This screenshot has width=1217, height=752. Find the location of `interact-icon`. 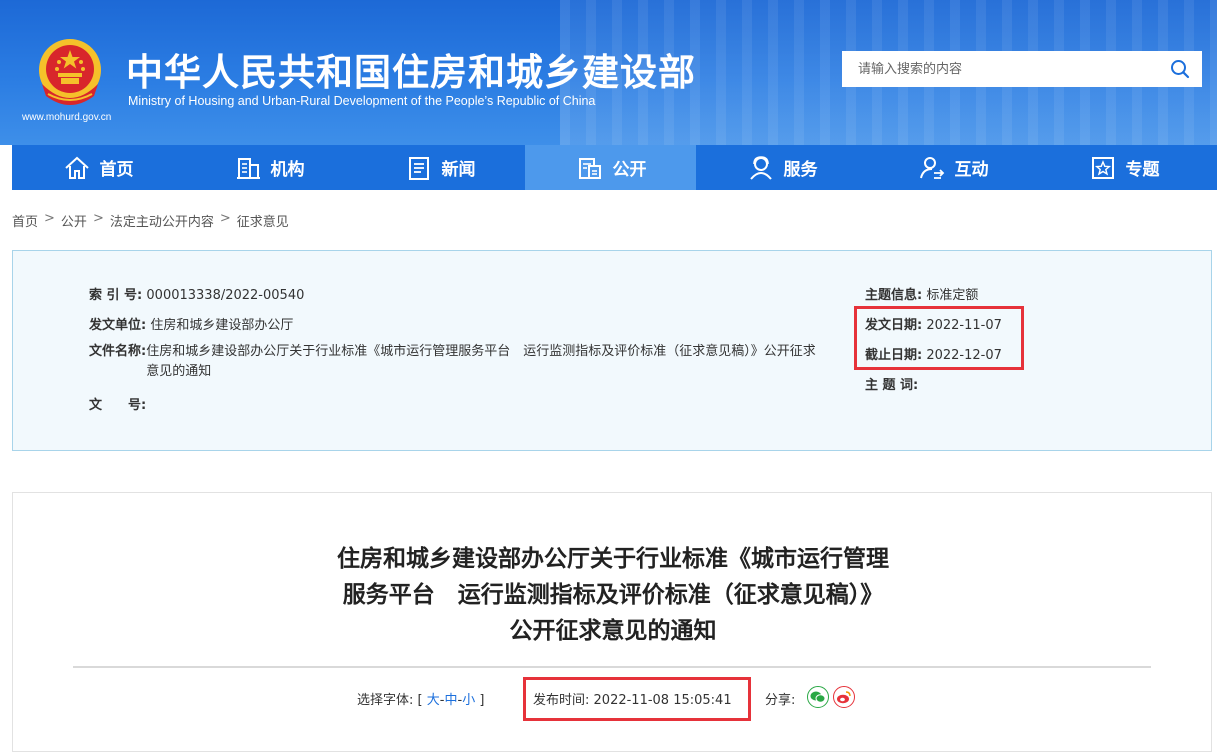

interact-icon is located at coordinates (931, 167).